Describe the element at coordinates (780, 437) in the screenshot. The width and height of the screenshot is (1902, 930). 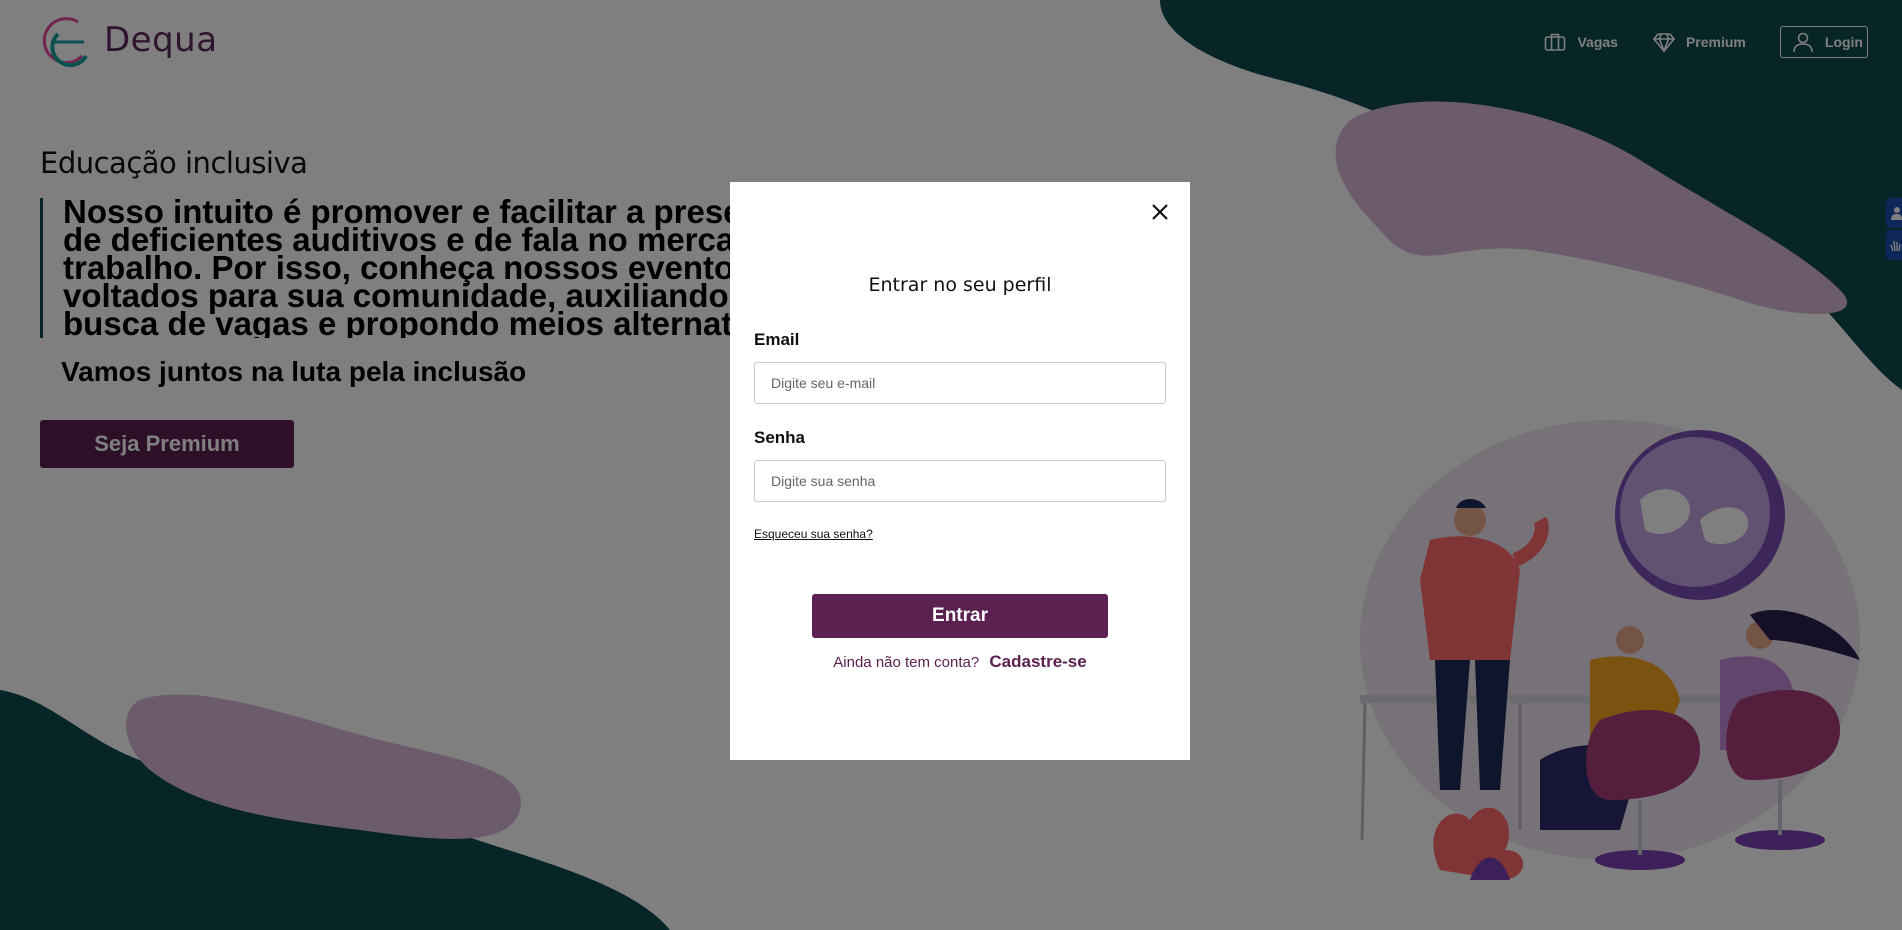
I see `password-label: Senha` at that location.